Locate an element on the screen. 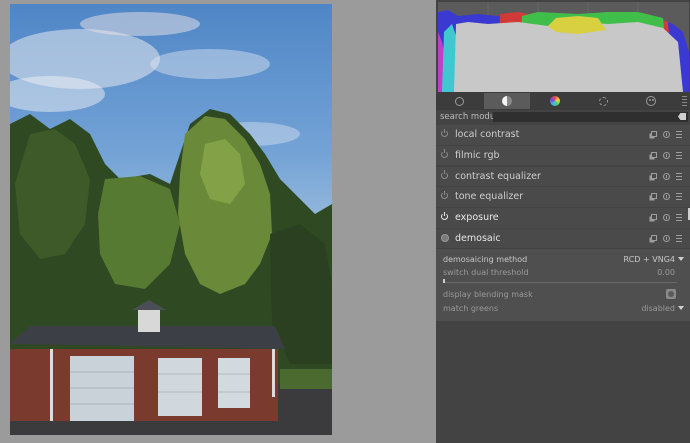 Image resolution: width=690 pixels, height=443 pixels. module-label: tone equalizer is located at coordinates (489, 197).